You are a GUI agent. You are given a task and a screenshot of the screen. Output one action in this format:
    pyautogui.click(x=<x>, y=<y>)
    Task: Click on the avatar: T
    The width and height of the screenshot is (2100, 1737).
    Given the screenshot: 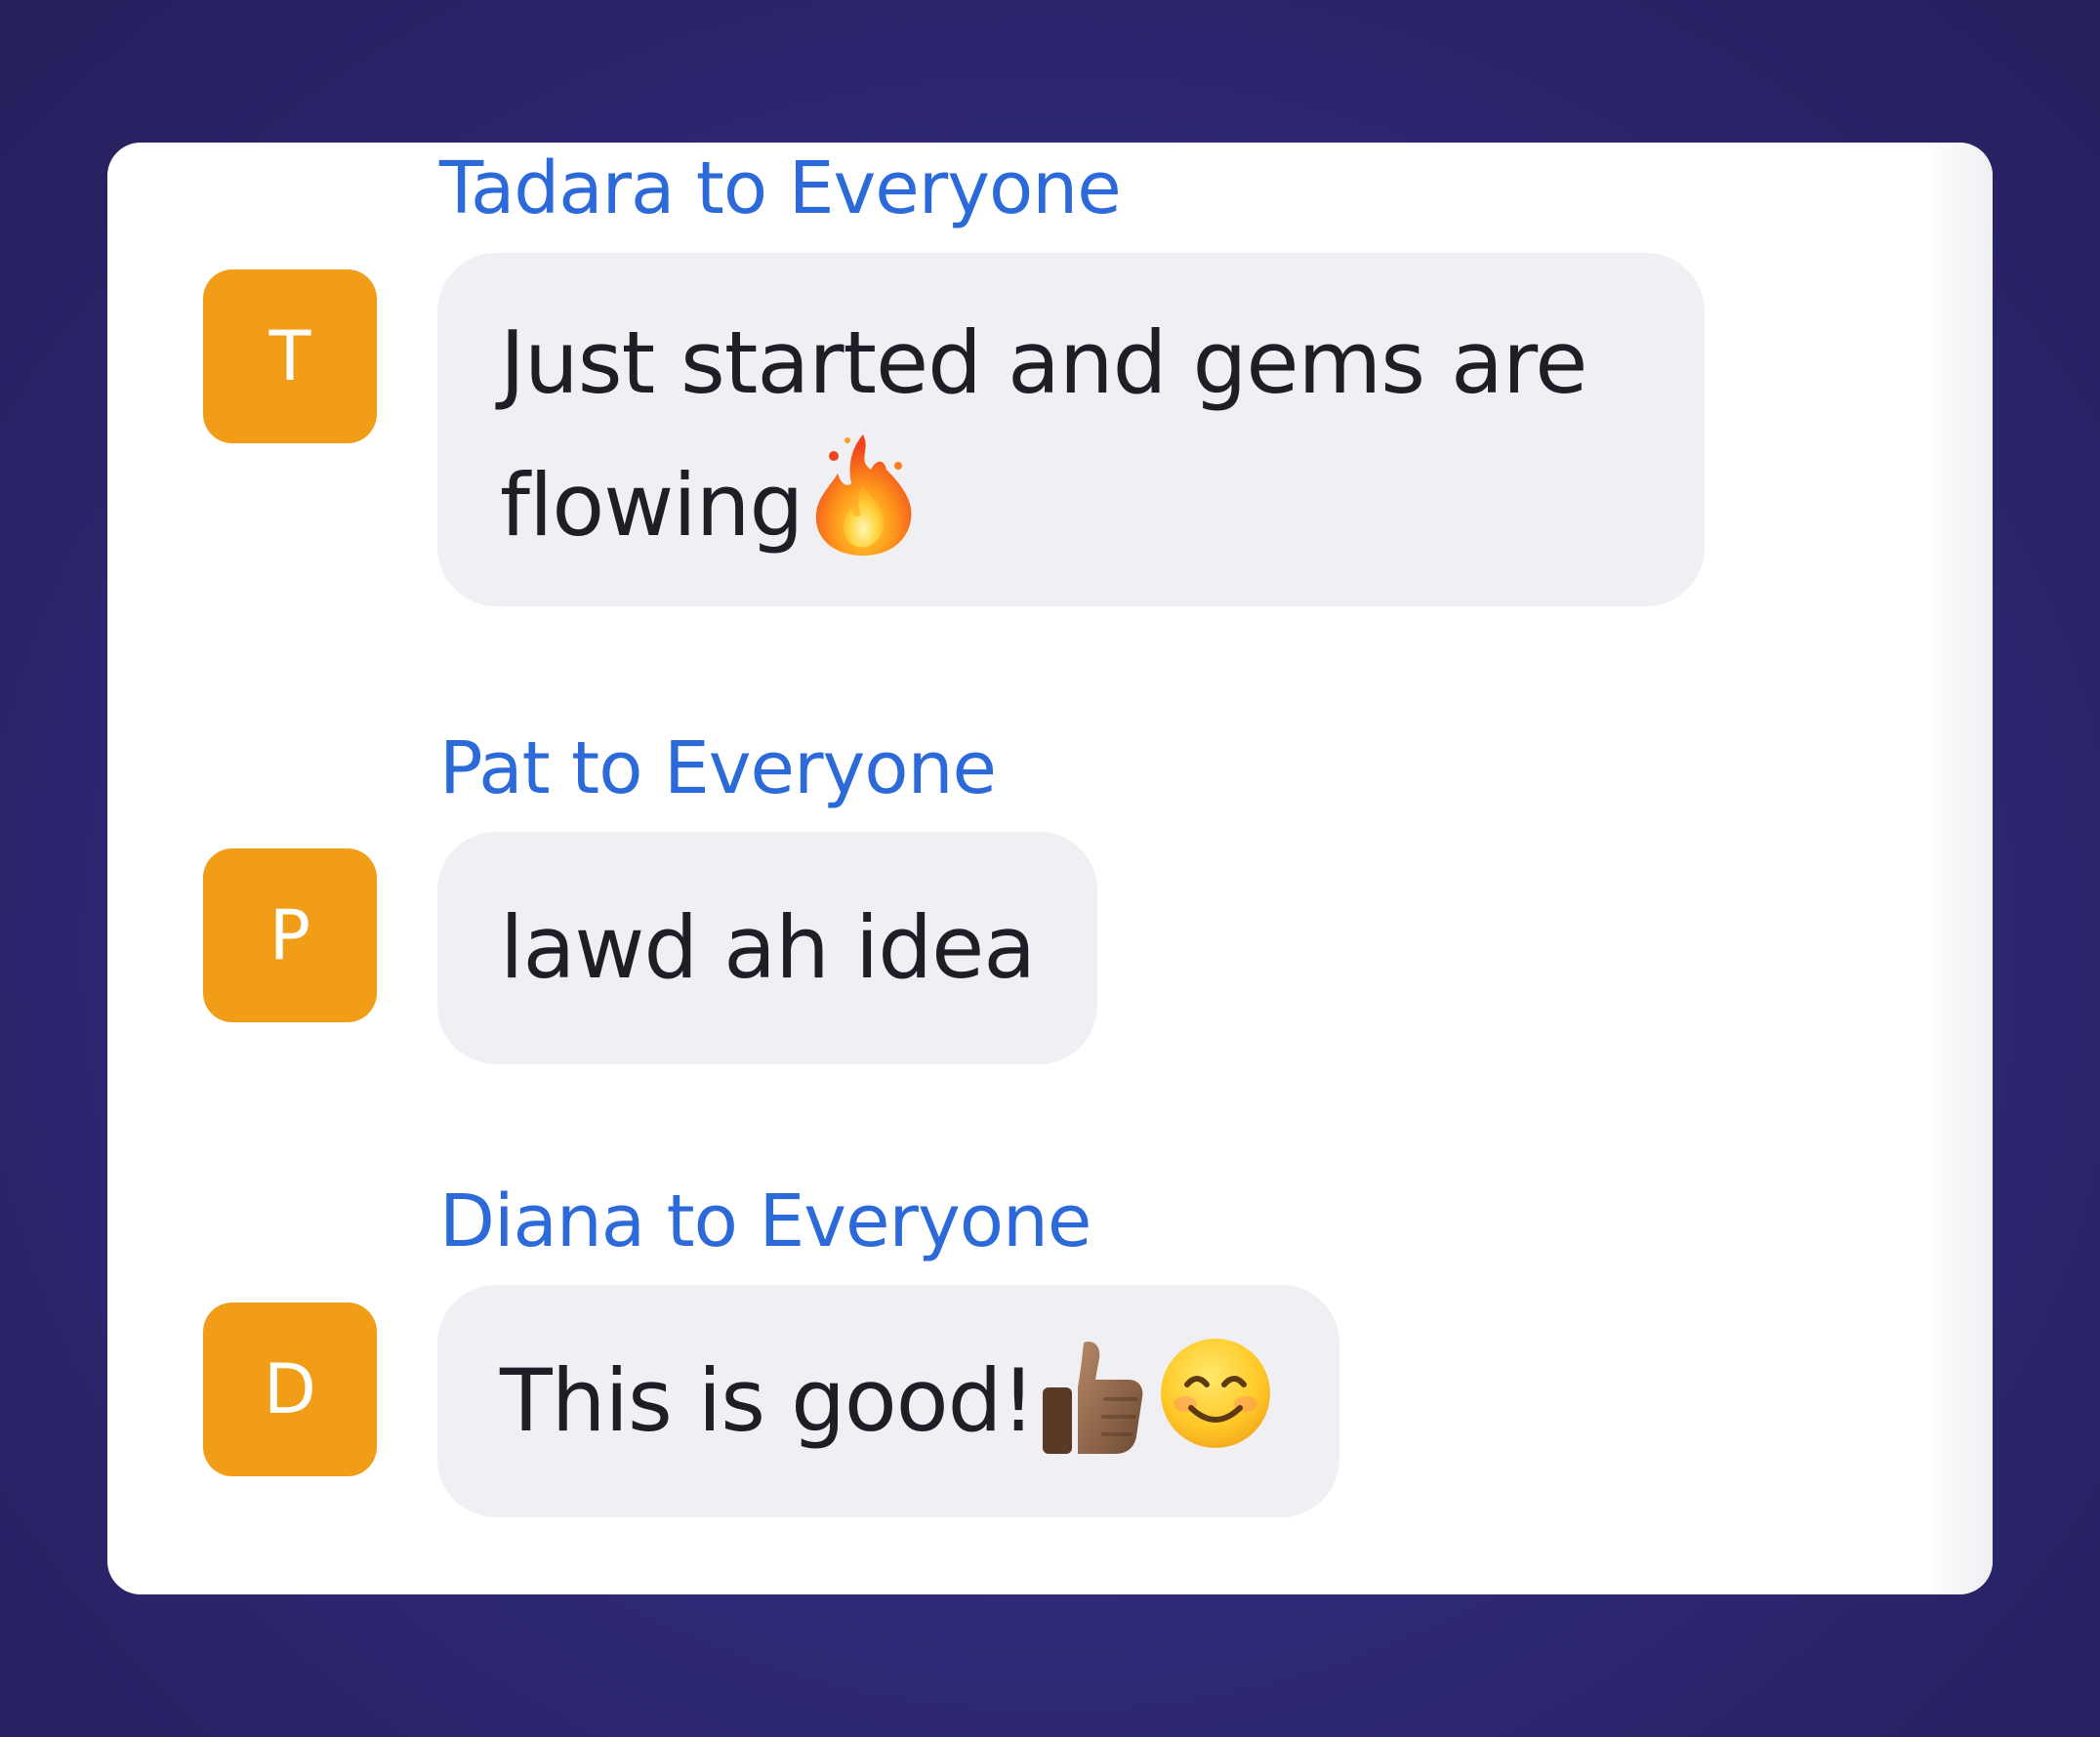 What is the action you would take?
    pyautogui.click(x=290, y=356)
    